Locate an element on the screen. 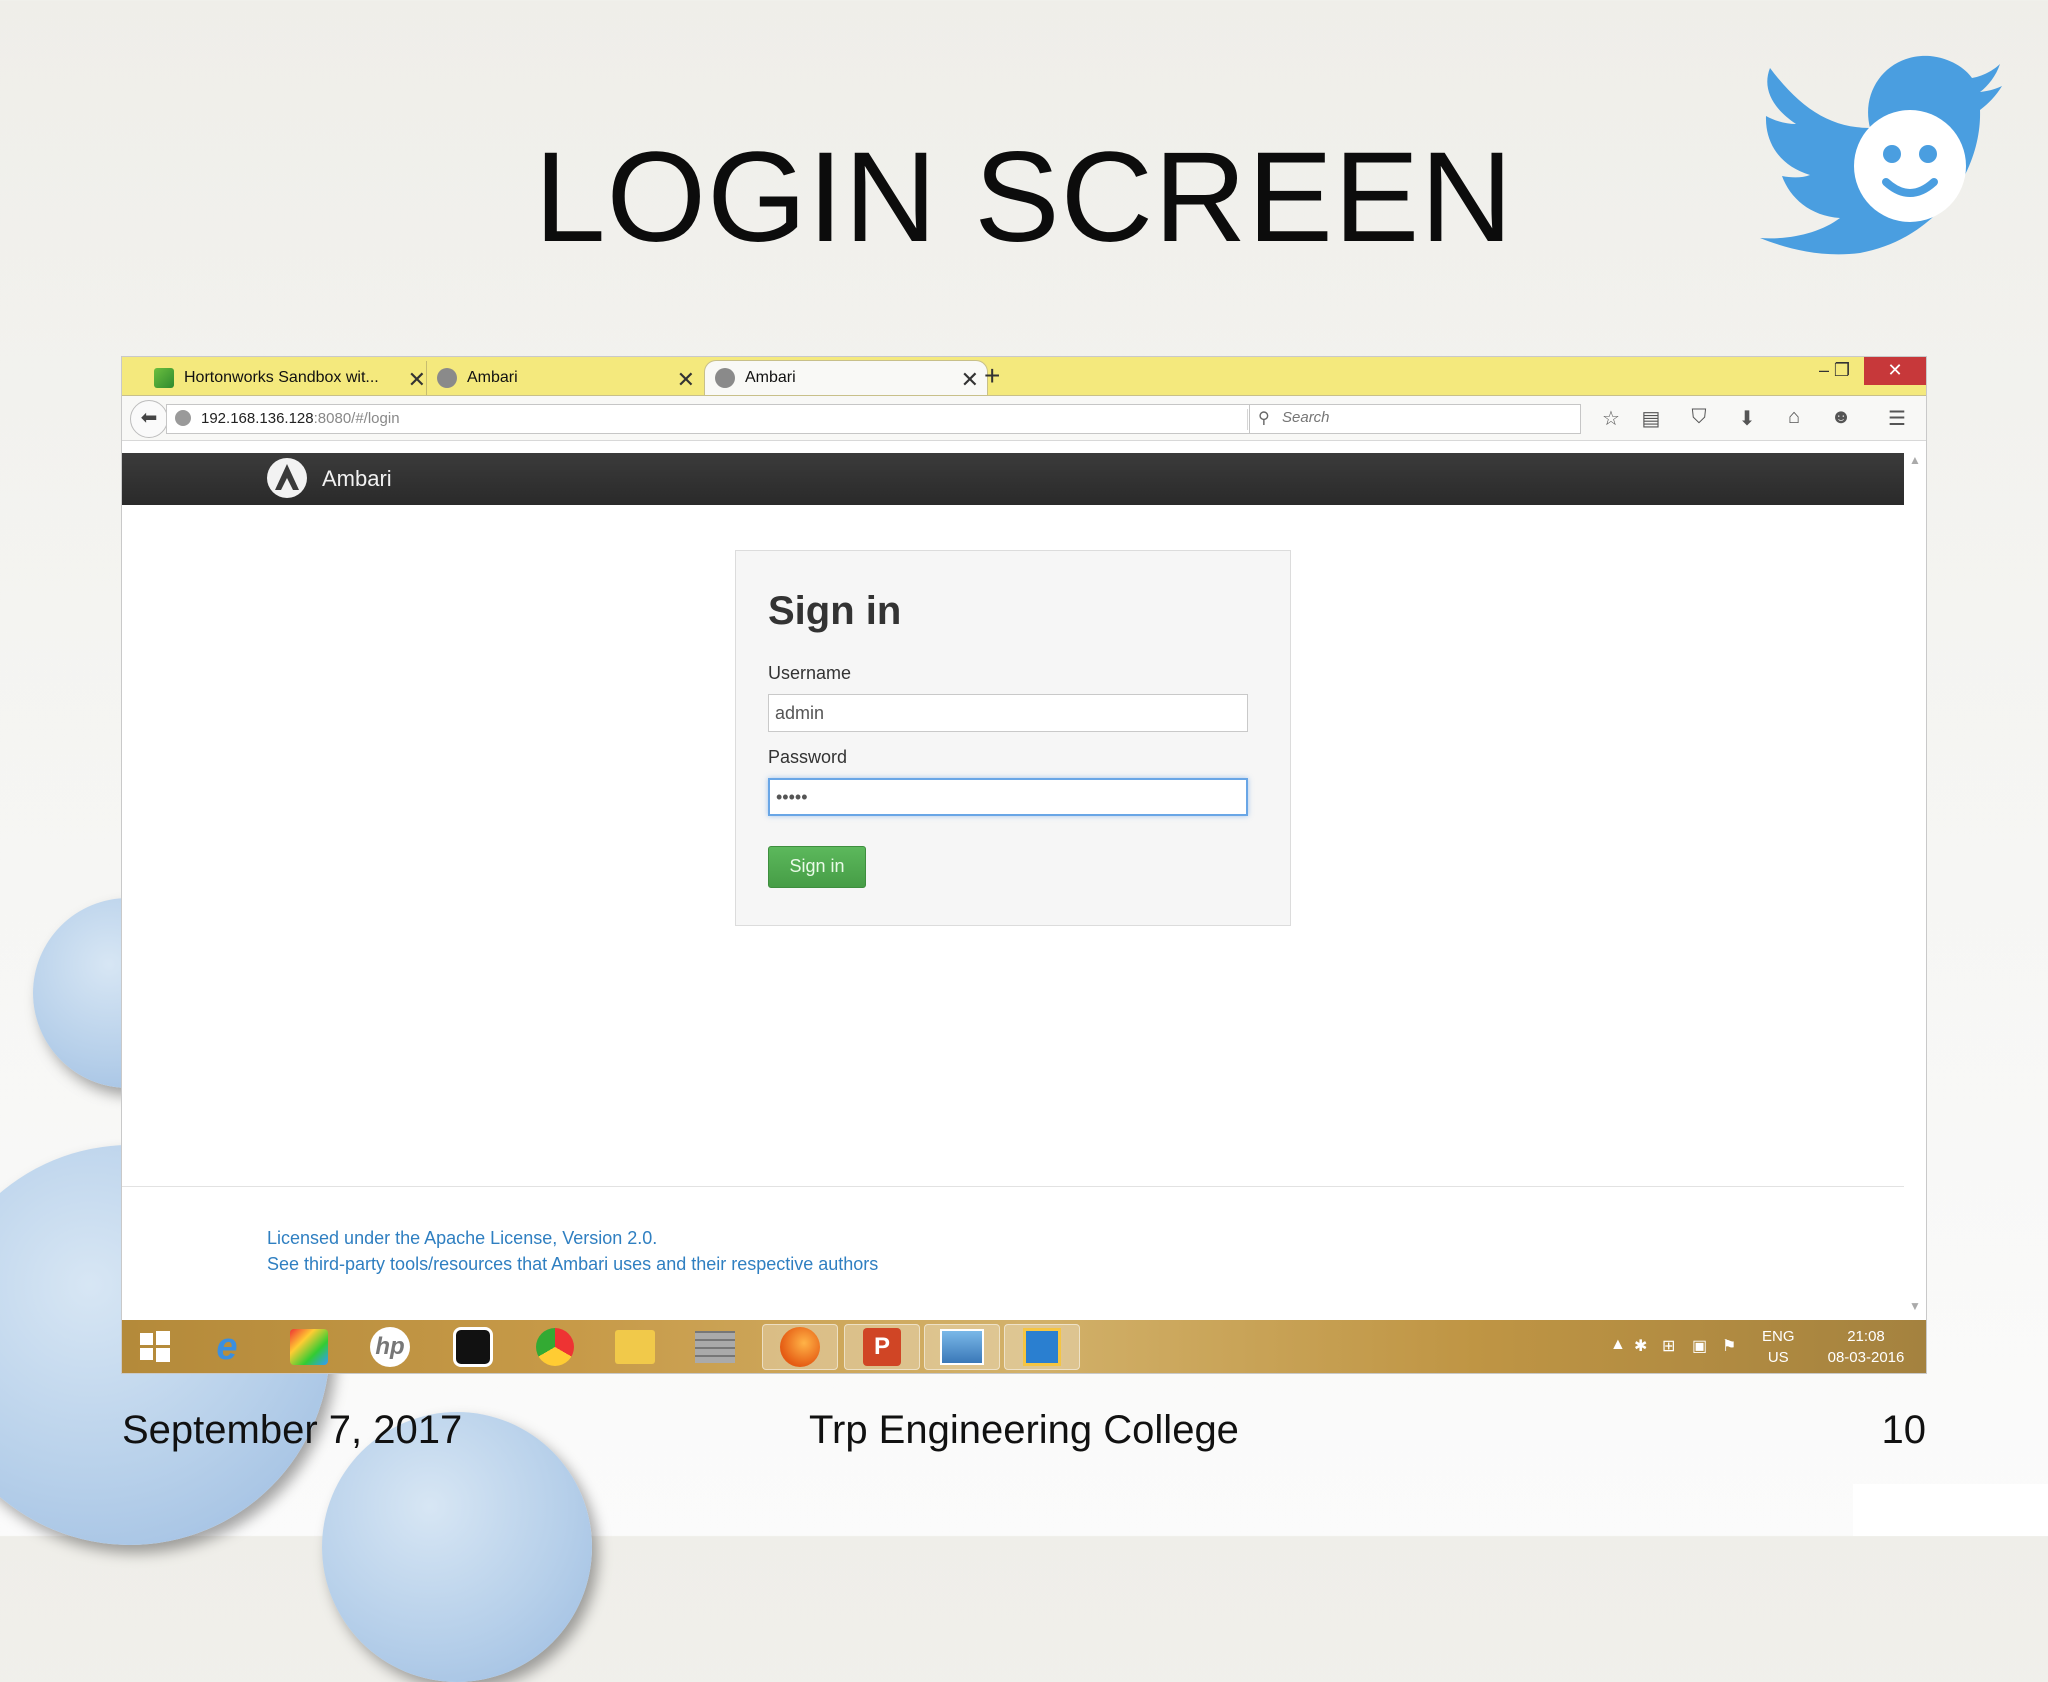 The image size is (2048, 1682). reading-list-icon: ▤ is located at coordinates (1651, 418).